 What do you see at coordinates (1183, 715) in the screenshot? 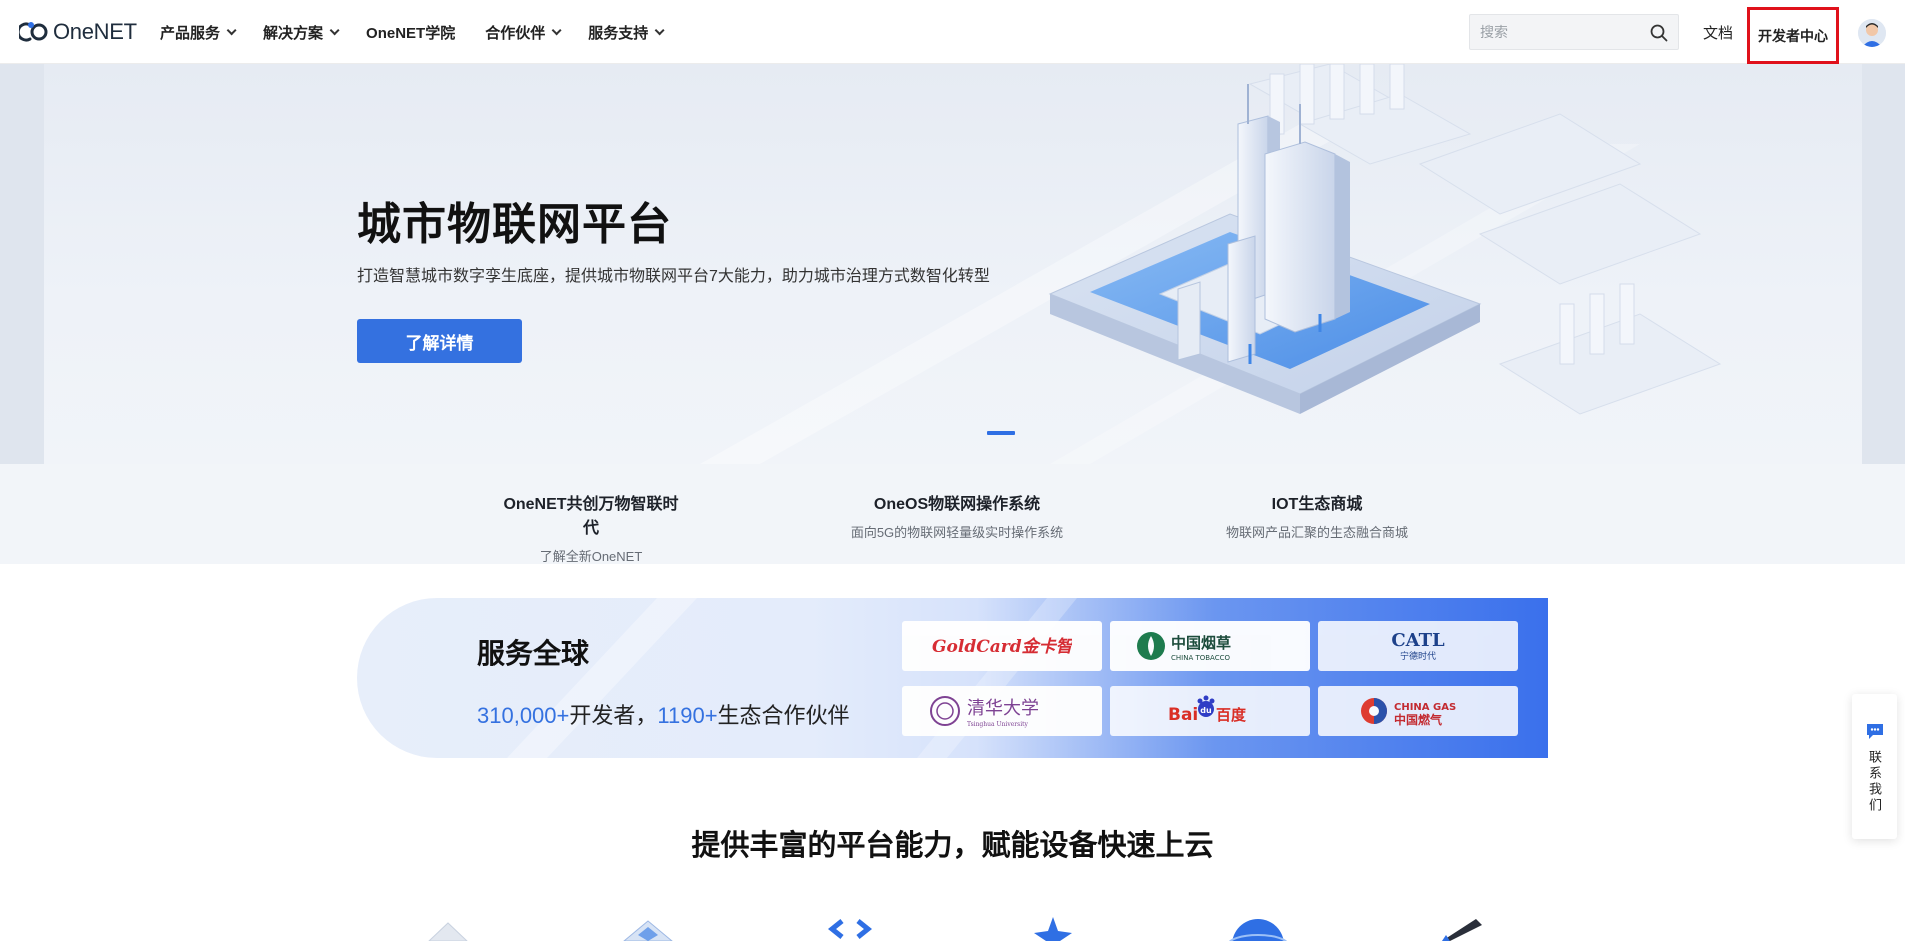
I see `baidu-text-bai: Bai` at bounding box center [1183, 715].